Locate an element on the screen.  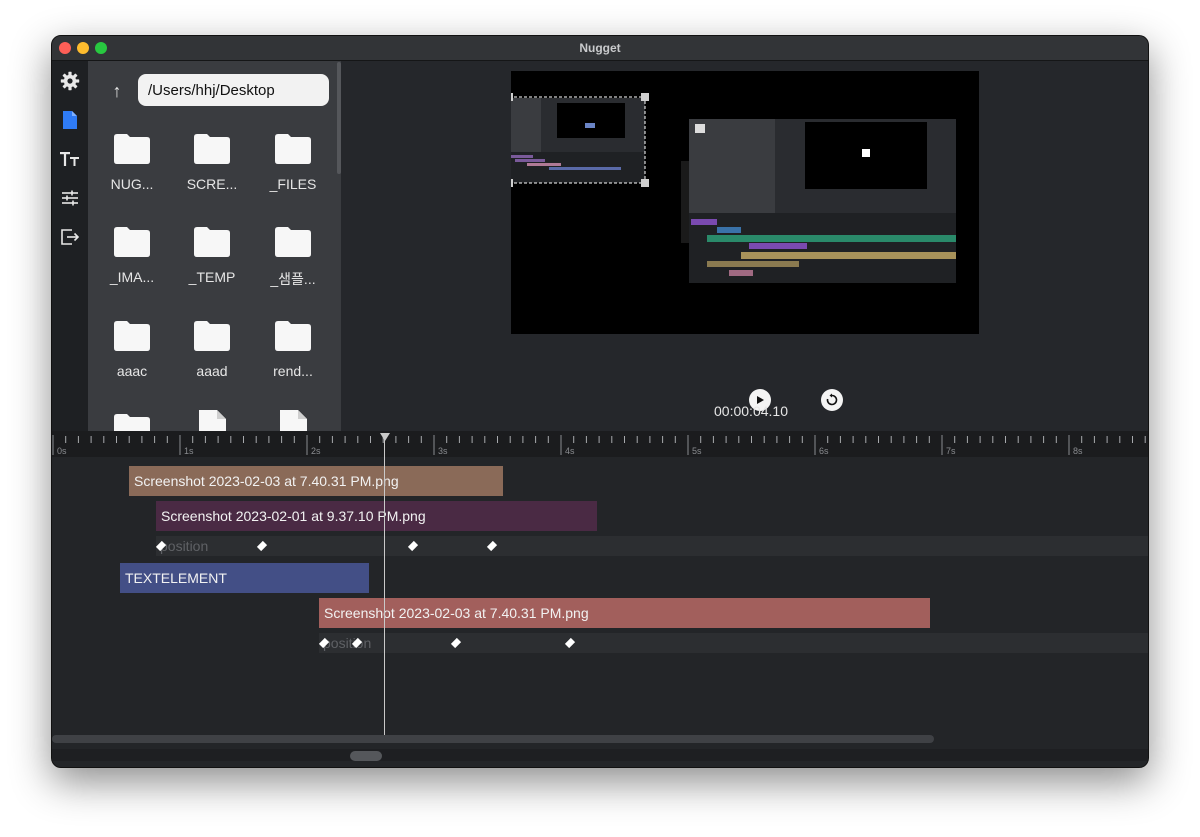
document-icon is located at coordinates (70, 120).